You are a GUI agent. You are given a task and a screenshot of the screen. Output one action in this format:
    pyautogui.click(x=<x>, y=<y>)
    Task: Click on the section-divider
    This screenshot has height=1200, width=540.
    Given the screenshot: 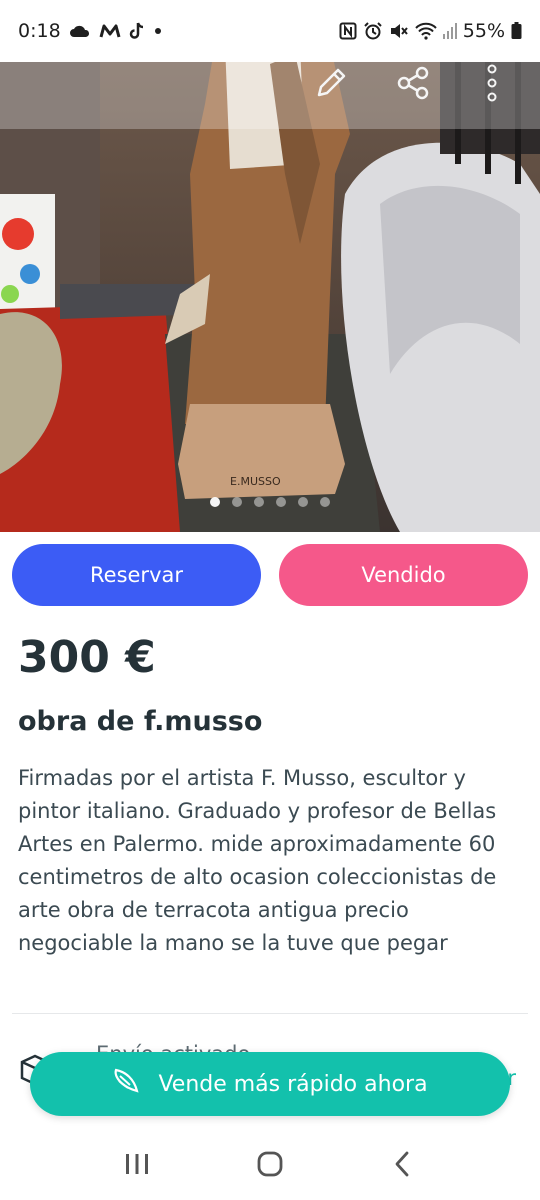 What is the action you would take?
    pyautogui.click(x=270, y=1013)
    